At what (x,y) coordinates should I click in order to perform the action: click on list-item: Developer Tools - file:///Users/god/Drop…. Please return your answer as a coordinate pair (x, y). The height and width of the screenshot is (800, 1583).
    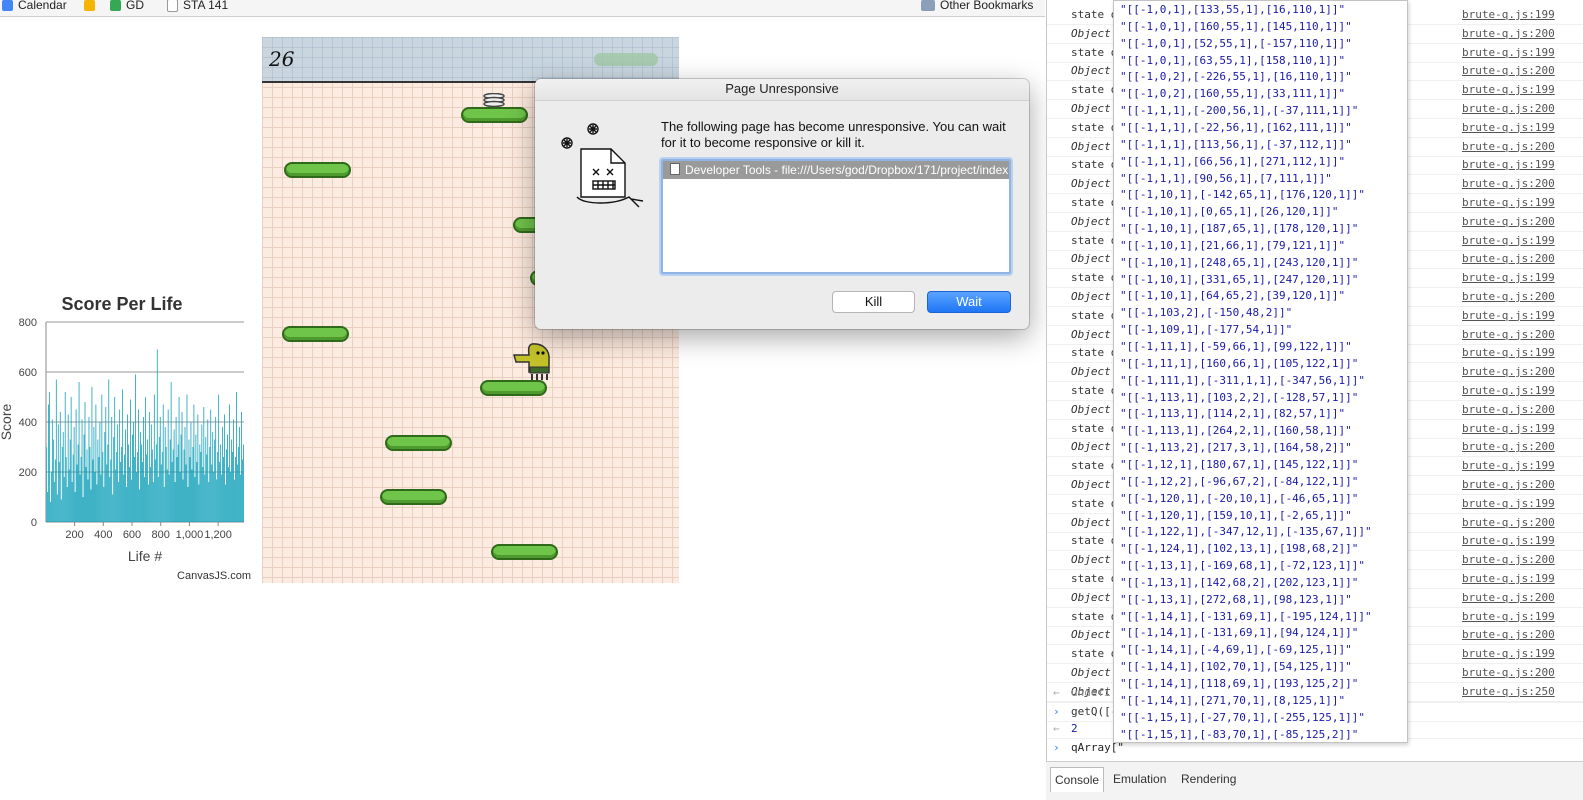
    Looking at the image, I should click on (836, 170).